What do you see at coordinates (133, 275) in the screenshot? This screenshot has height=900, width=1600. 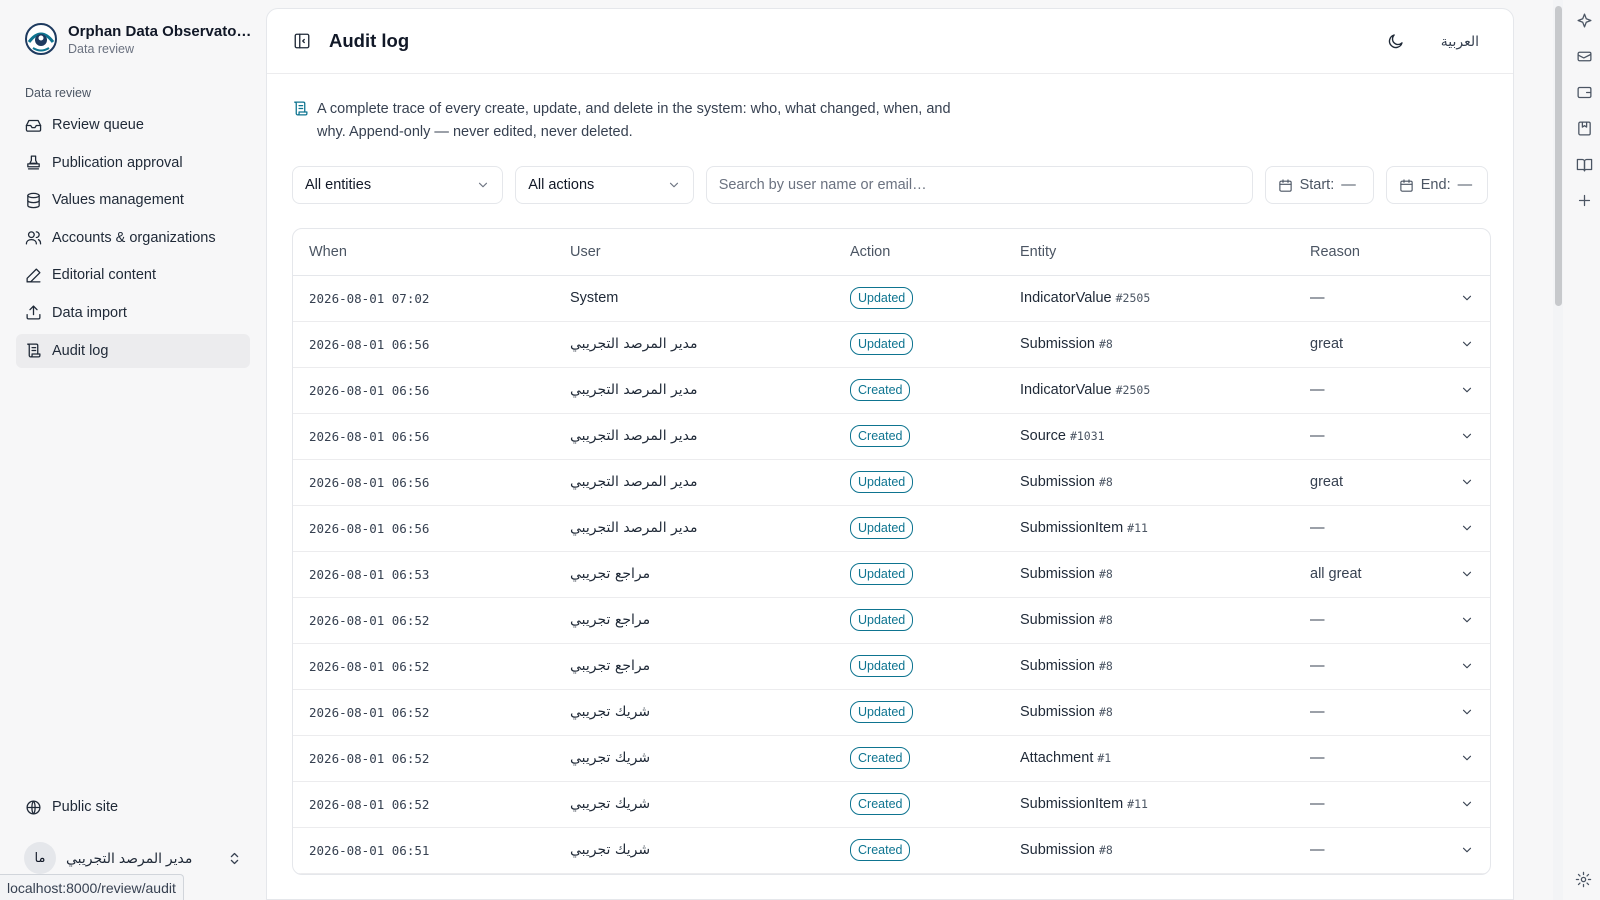 I see `sidebar-item-editorial-content: Editorial content` at bounding box center [133, 275].